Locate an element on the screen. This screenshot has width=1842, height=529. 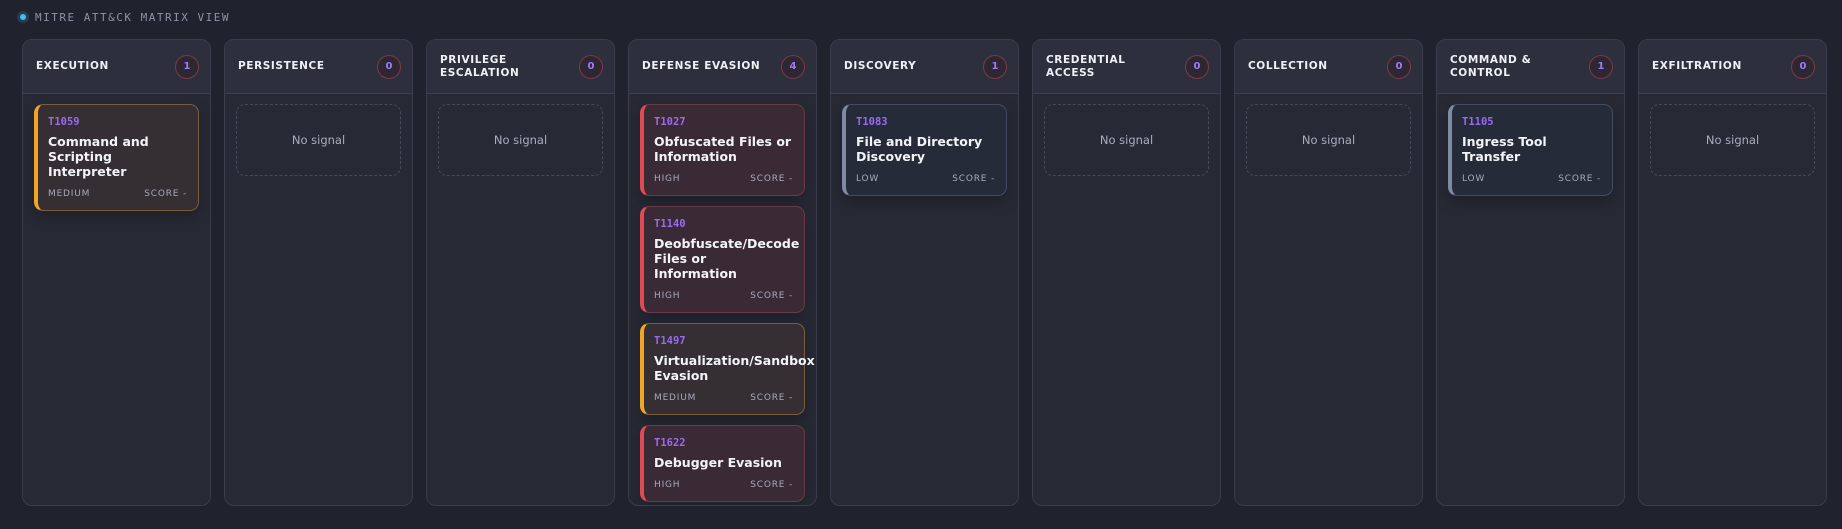
tactic-title: CREDENTIAL ACCESS is located at coordinates (1086, 66).